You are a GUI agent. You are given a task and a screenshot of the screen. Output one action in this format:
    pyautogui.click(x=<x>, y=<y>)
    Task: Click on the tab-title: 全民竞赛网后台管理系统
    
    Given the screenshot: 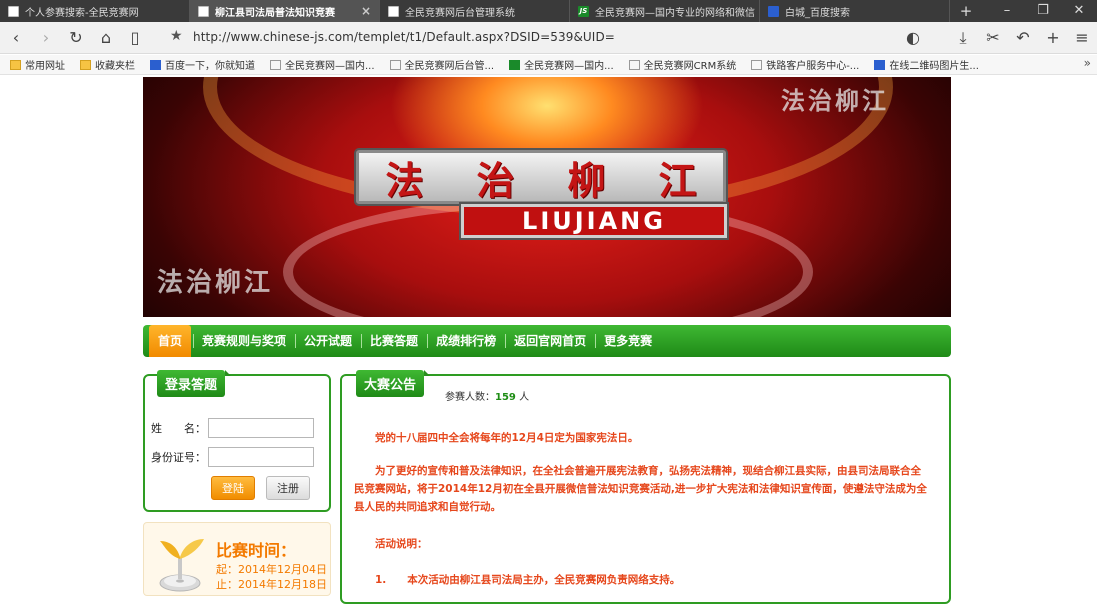 What is the action you would take?
    pyautogui.click(x=460, y=13)
    